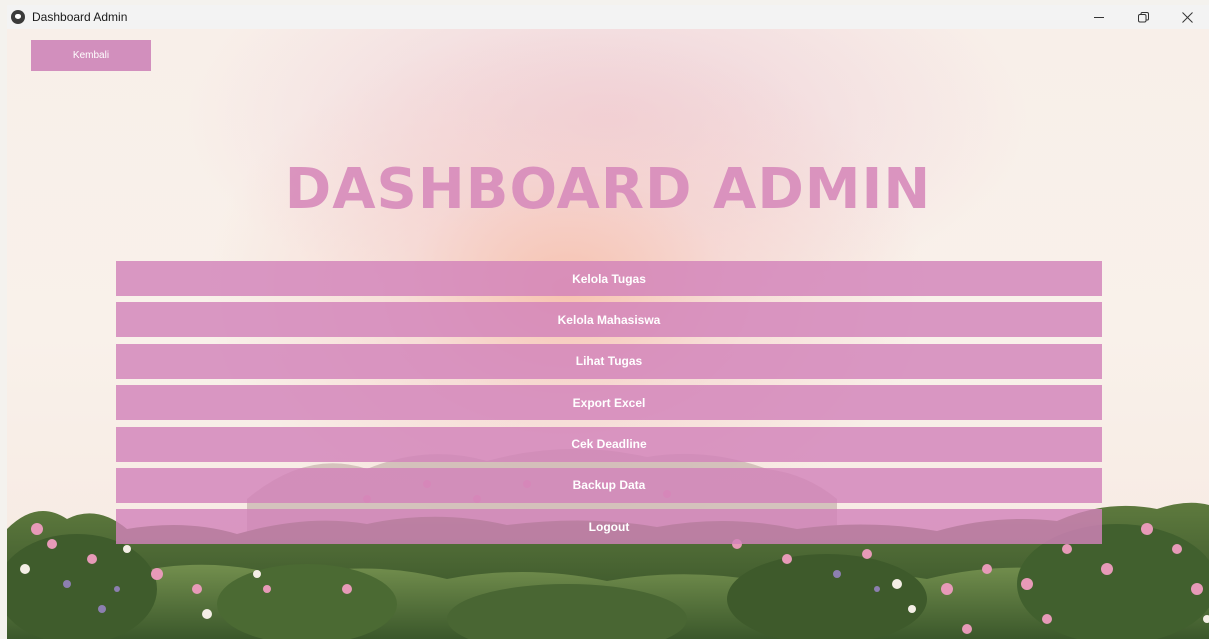  Describe the element at coordinates (609, 278) in the screenshot. I see `kelola-tugas-button: Kelola Tugas` at that location.